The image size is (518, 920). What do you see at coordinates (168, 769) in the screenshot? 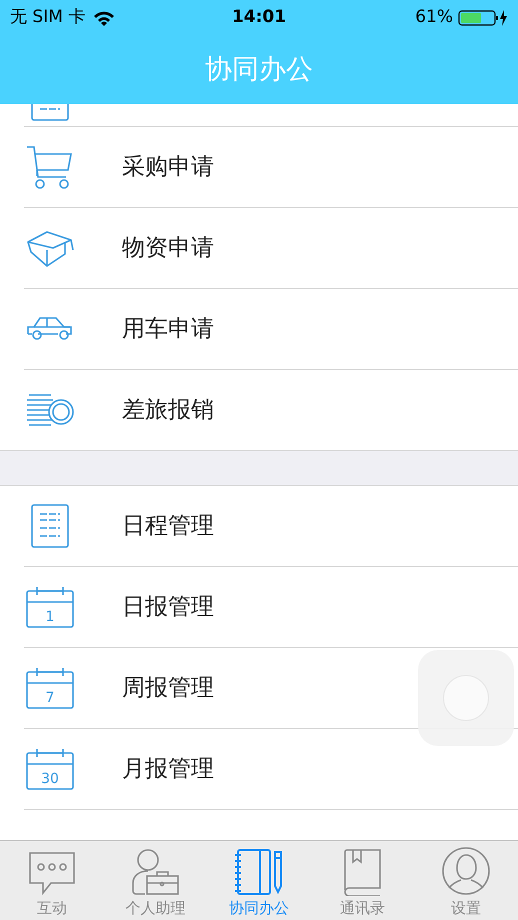
I see `menu-item-label: 月报管理` at bounding box center [168, 769].